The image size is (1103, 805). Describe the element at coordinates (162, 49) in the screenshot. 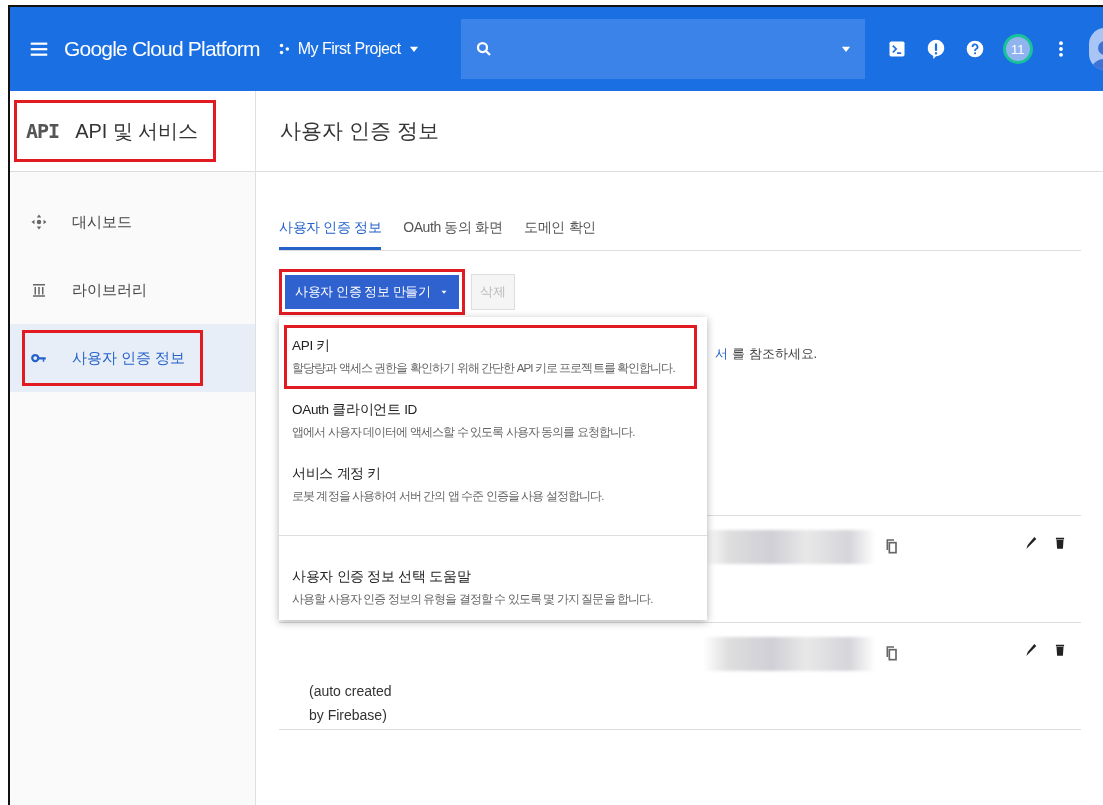

I see `brand-title: Google Cloud Platform` at that location.